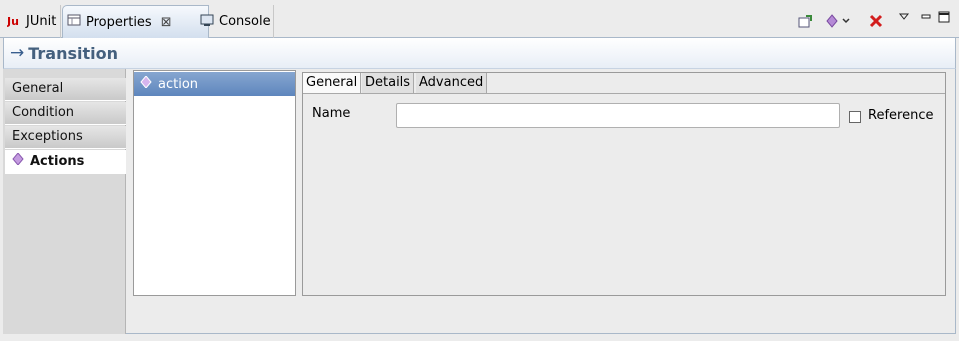 The image size is (959, 341). Describe the element at coordinates (57, 161) in the screenshot. I see `sidebar-item-label: Actions` at that location.